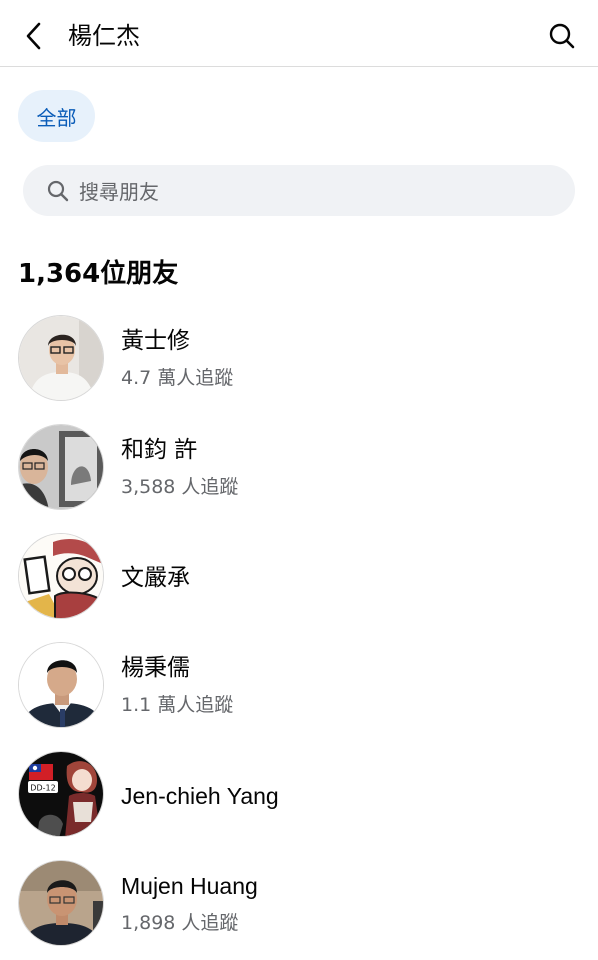 The width and height of the screenshot is (598, 960). I want to click on avatar: DD-12, so click(61, 794).